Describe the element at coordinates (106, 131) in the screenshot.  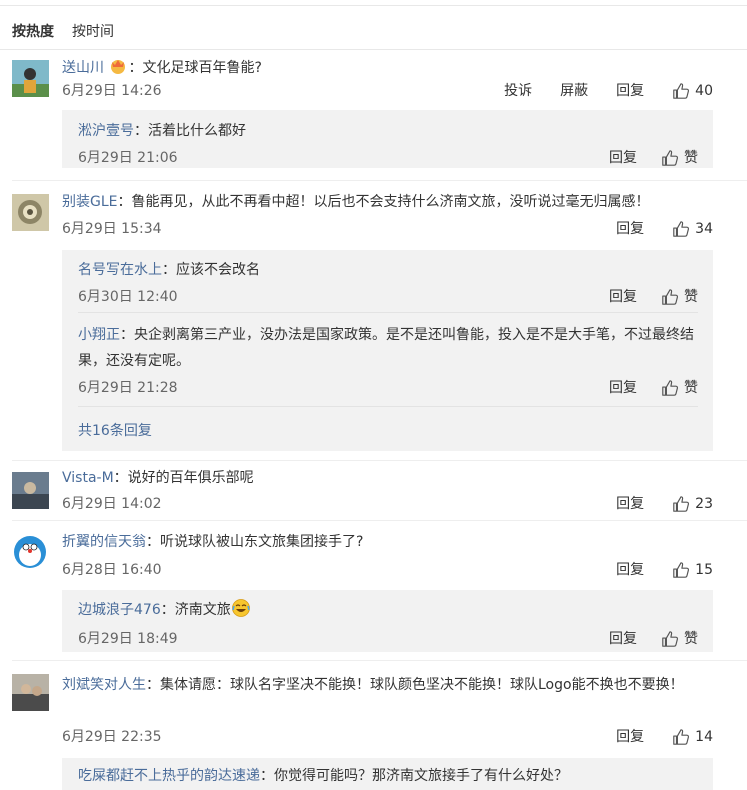
I see `reply-username: 淞沪壹号` at that location.